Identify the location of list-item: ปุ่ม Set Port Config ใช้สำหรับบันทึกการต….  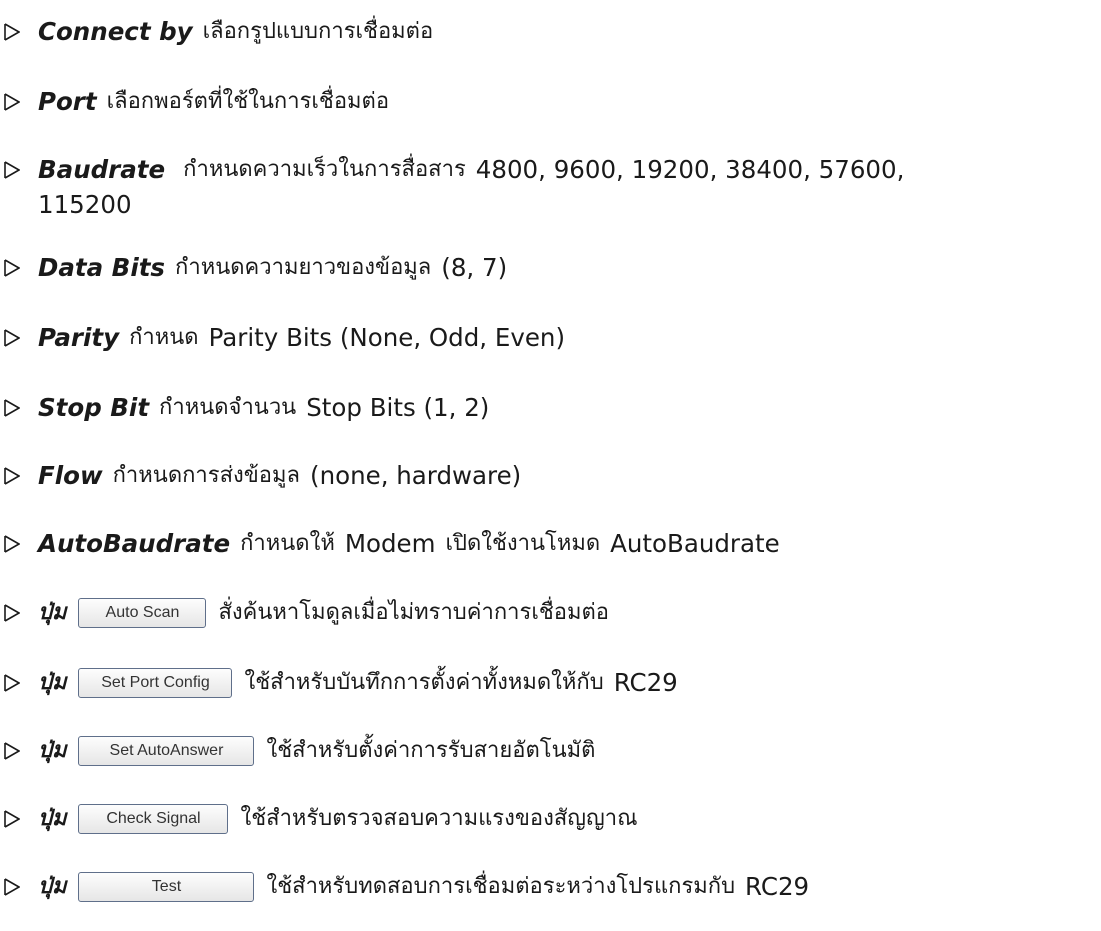
(550, 683).